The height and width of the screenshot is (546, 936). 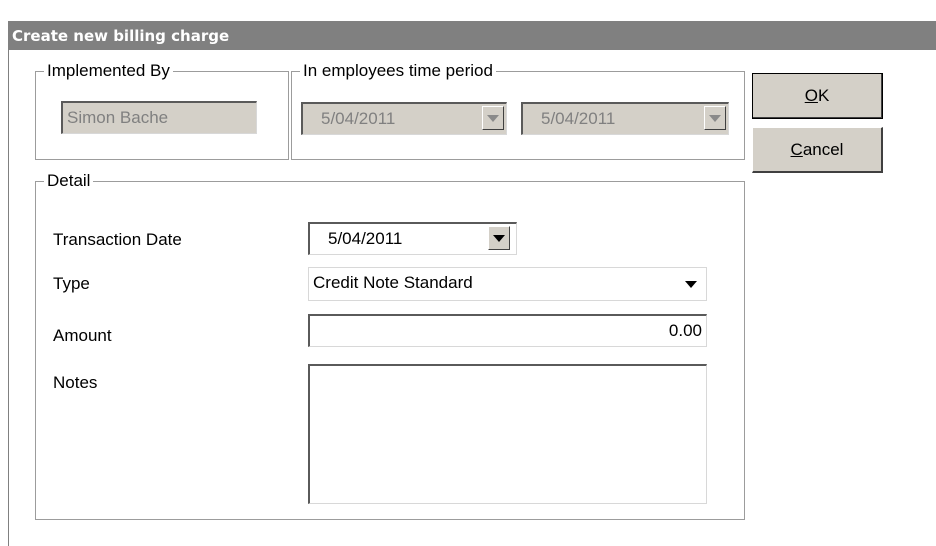 What do you see at coordinates (823, 149) in the screenshot?
I see `cancel-label: ancel` at bounding box center [823, 149].